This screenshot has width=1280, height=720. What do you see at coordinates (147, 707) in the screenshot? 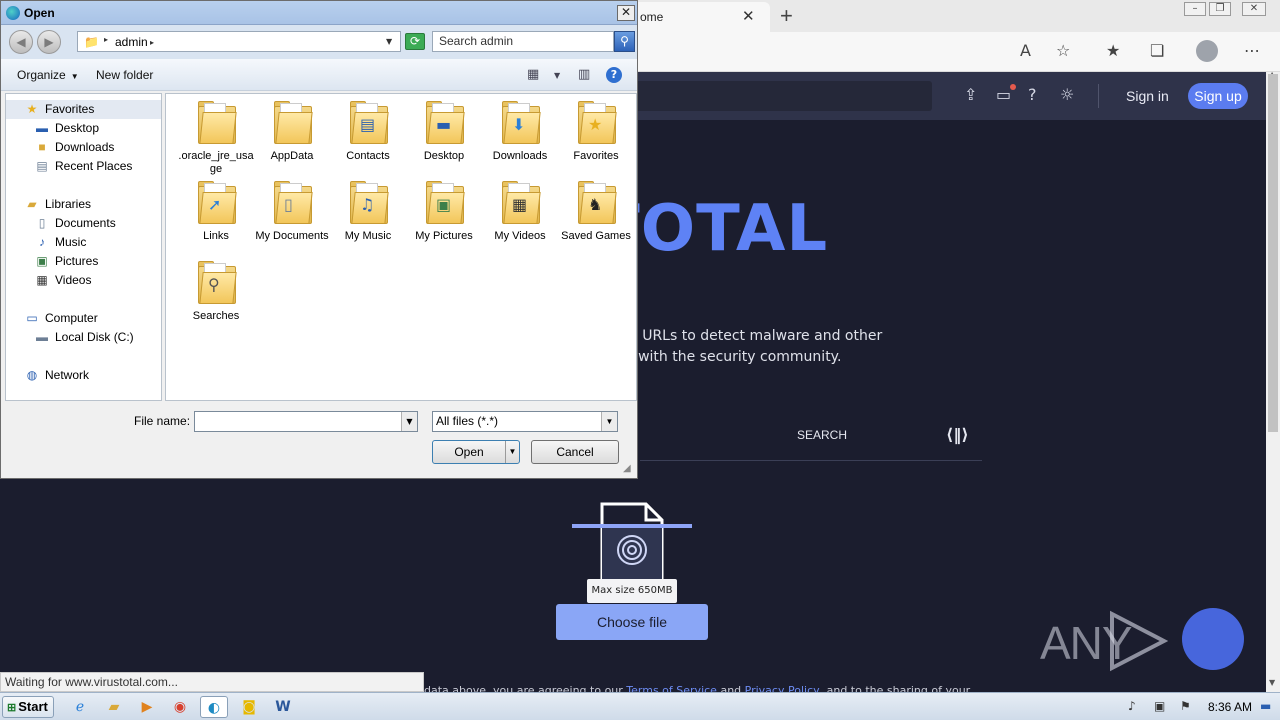
I see `media-player-icon: ▶` at bounding box center [147, 707].